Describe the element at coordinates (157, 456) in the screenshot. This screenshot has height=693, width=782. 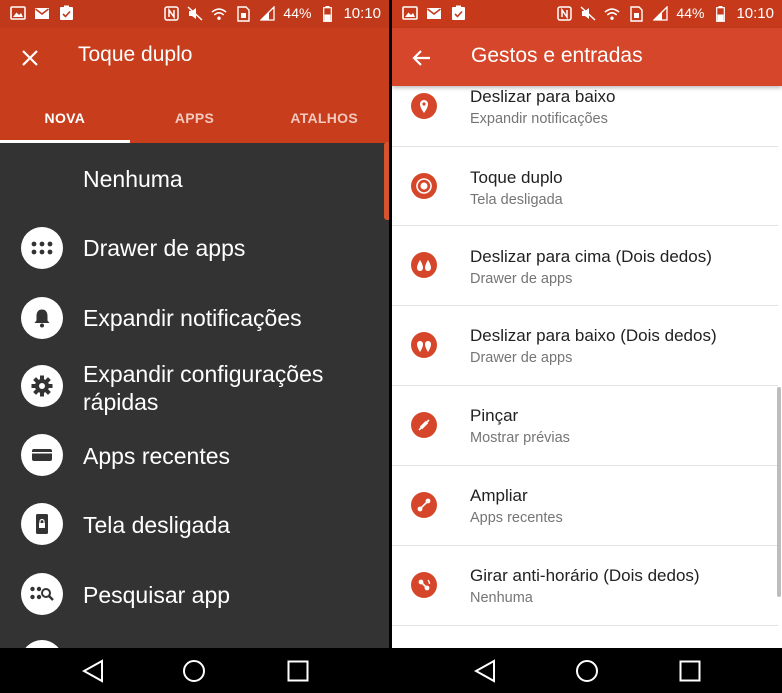
I see `list-item-label: Apps recentes` at that location.